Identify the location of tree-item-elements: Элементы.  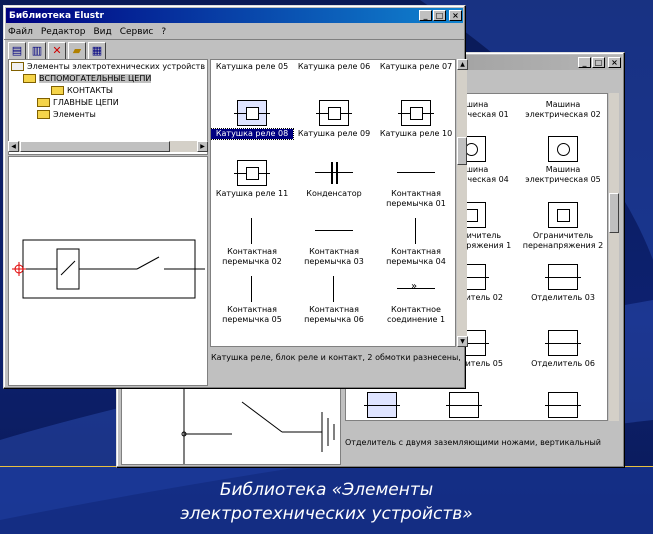
(66, 114).